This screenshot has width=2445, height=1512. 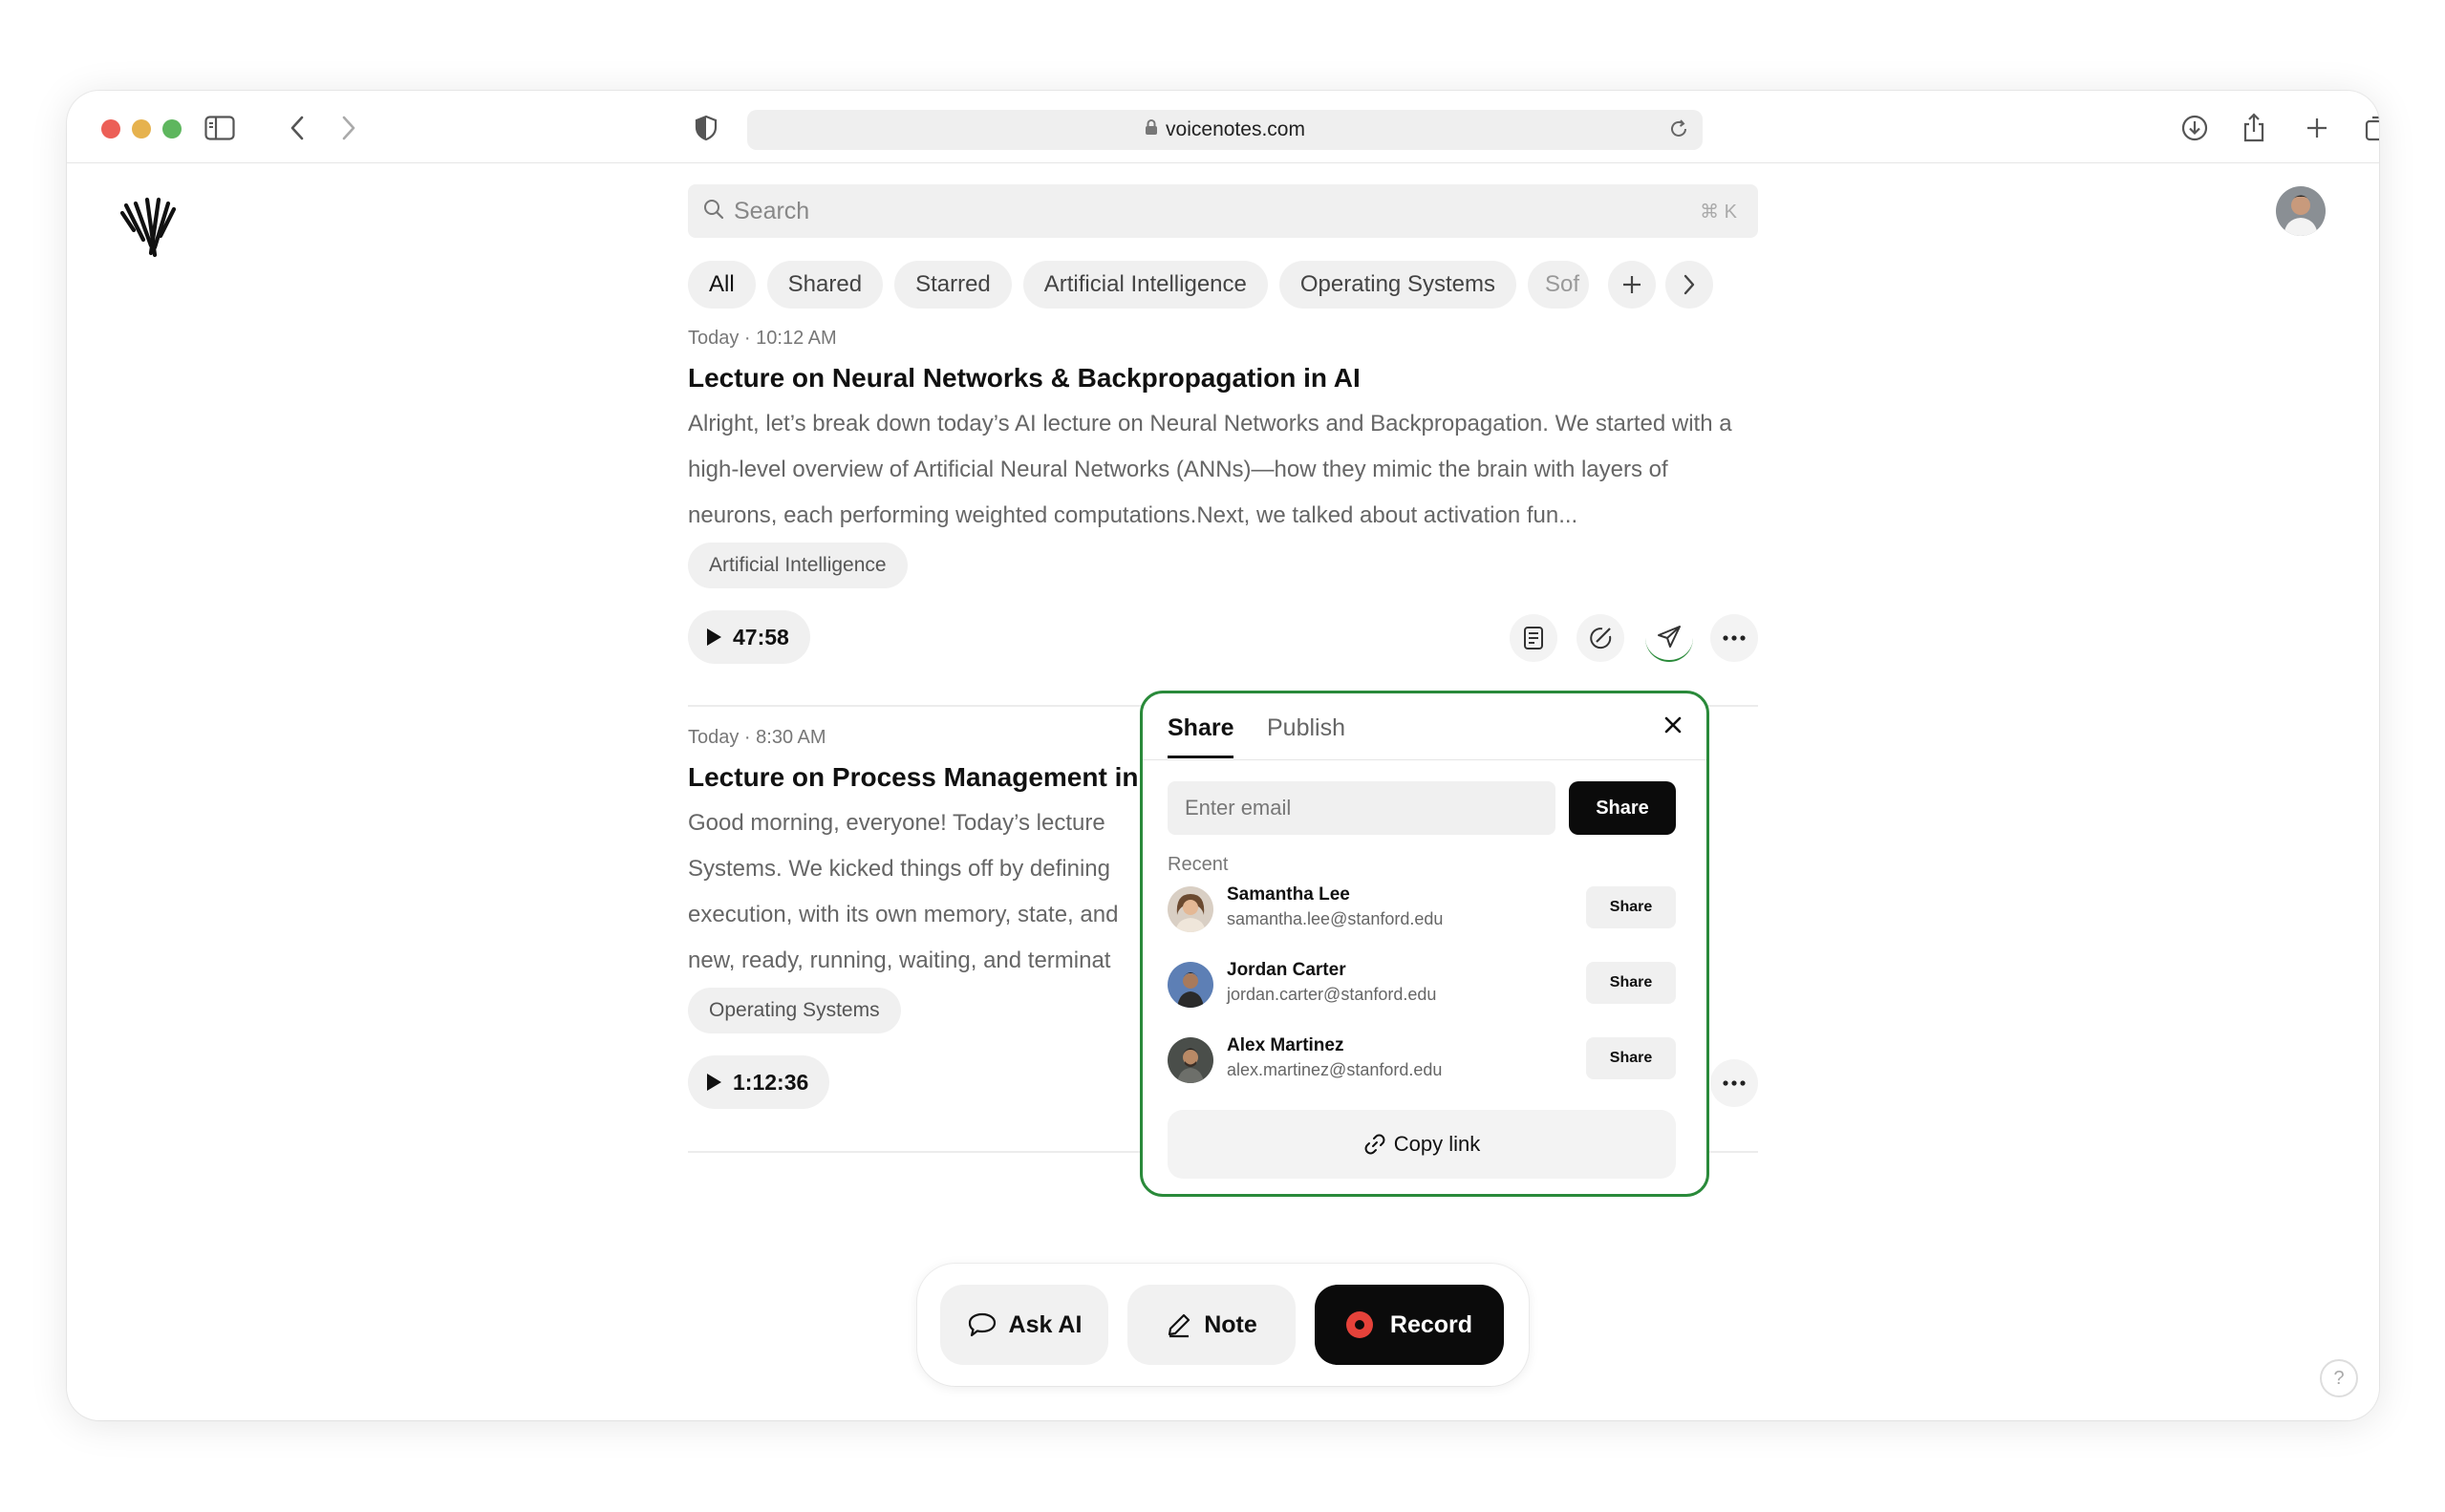 What do you see at coordinates (794, 1010) in the screenshot?
I see `note-tag: Operating Systems` at bounding box center [794, 1010].